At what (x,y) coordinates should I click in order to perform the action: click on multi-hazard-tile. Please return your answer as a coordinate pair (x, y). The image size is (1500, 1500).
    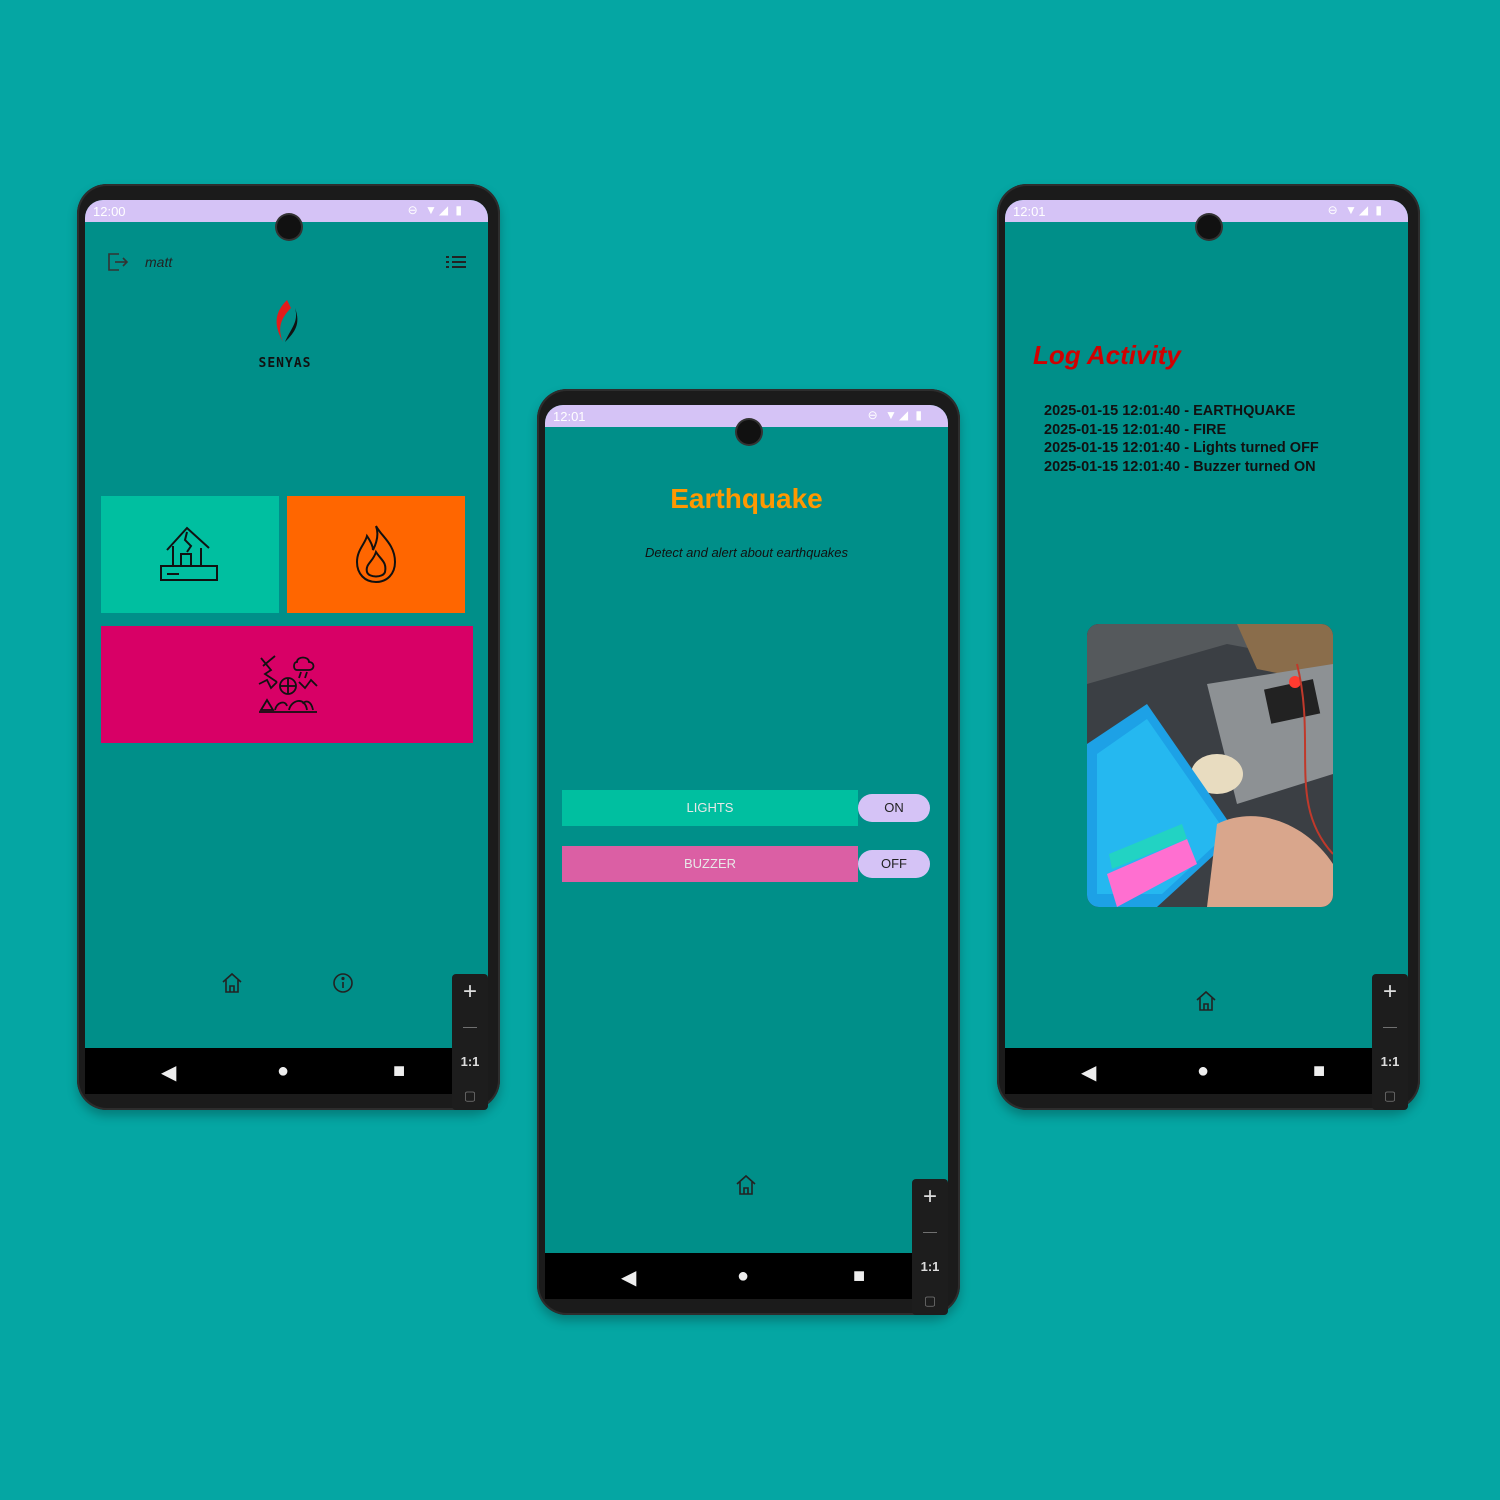
    Looking at the image, I should click on (287, 684).